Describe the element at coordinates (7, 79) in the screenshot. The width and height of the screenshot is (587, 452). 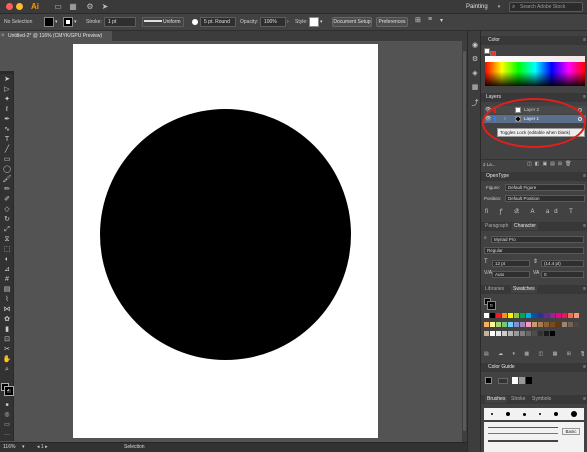
I see `selection-tool-icon: ➤` at that location.